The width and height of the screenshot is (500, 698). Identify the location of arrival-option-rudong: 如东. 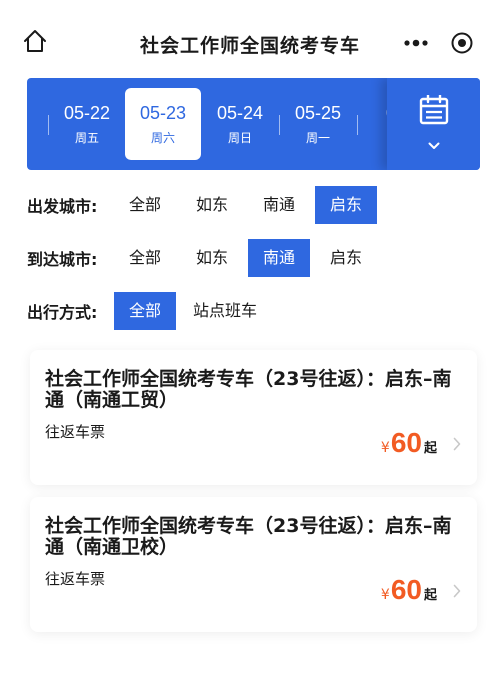
(212, 258).